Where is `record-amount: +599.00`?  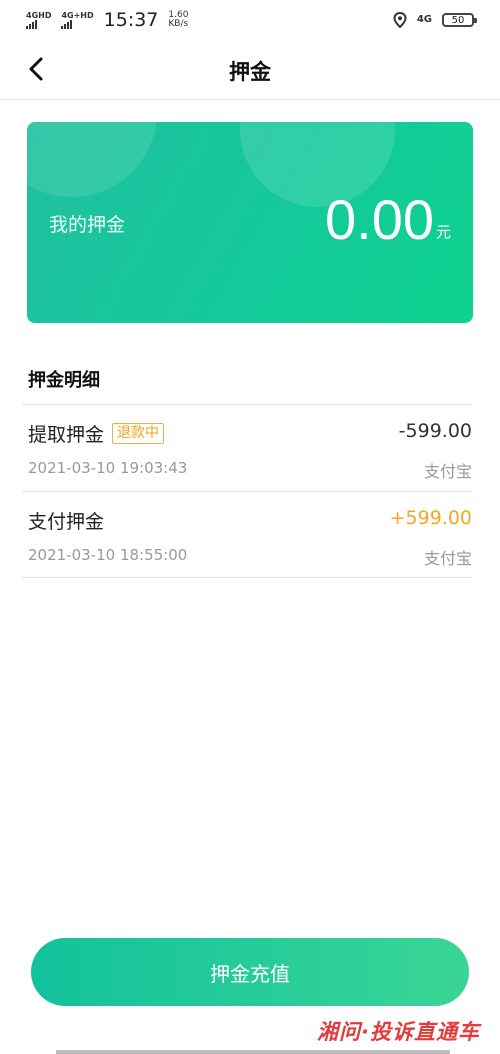
record-amount: +599.00 is located at coordinates (430, 518).